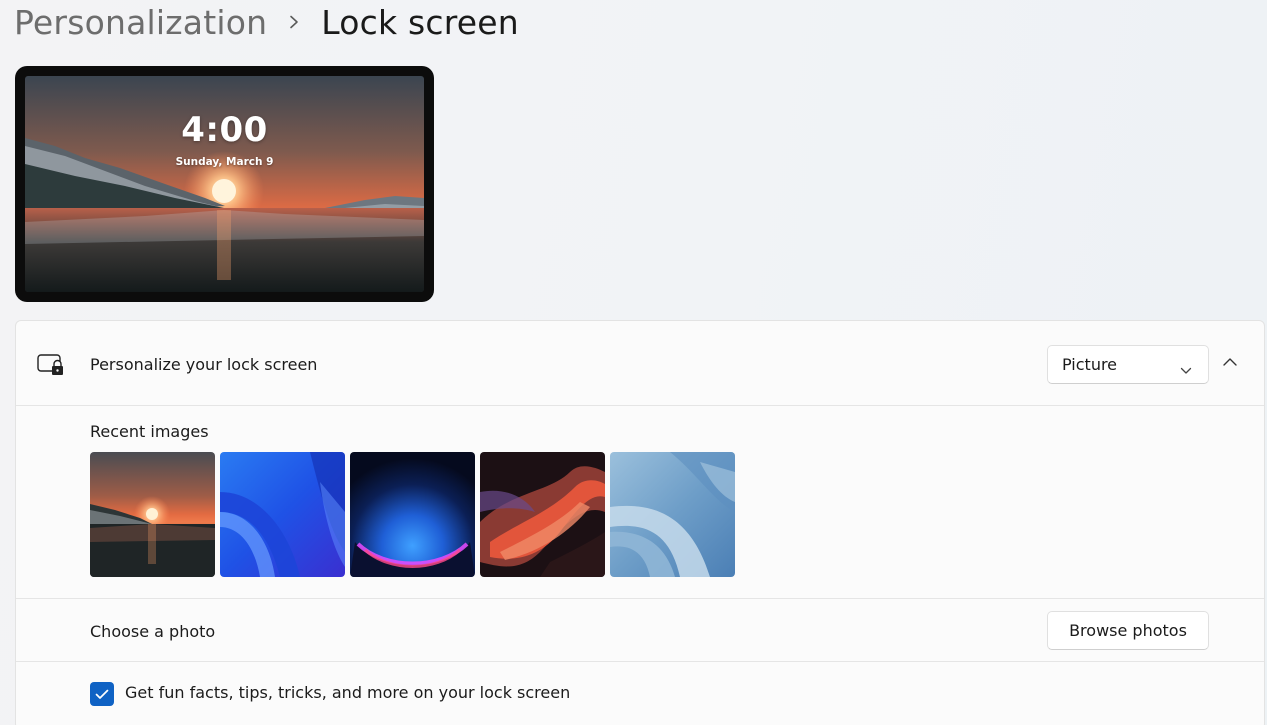  I want to click on breadcrumb: Personalization Lock screen, so click(266, 22).